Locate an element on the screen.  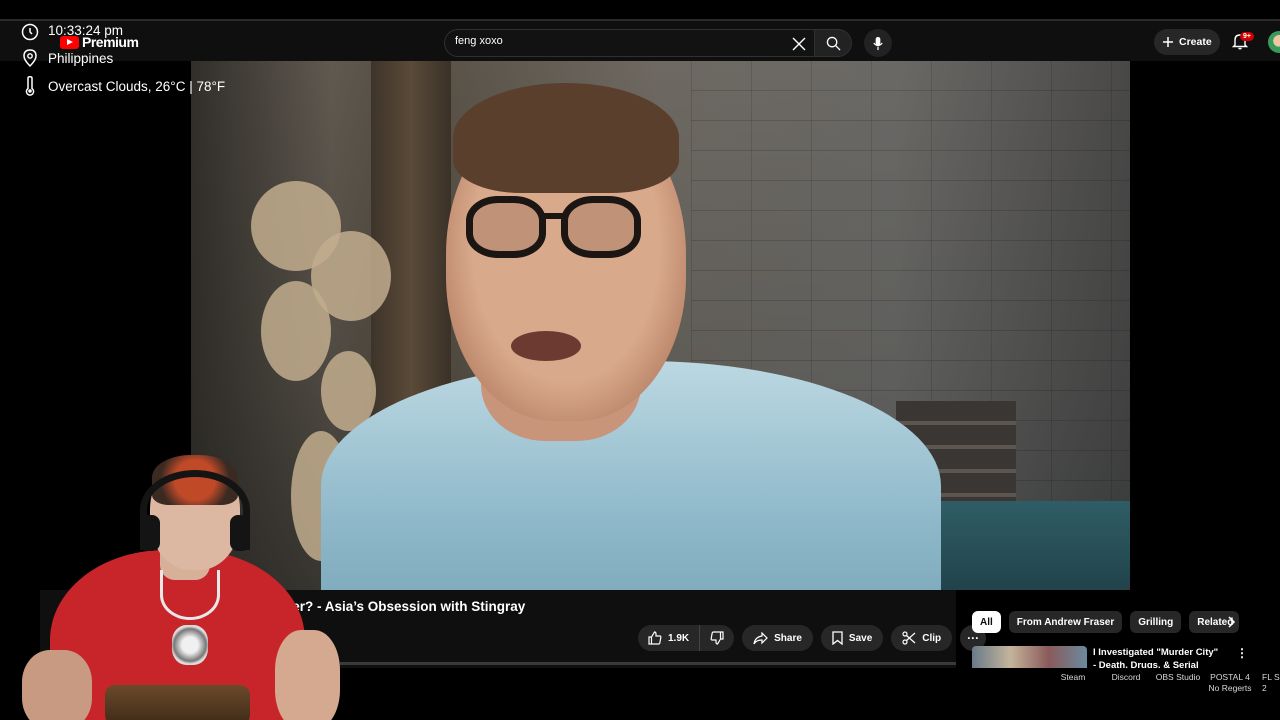
bookmark-icon is located at coordinates (837, 638).